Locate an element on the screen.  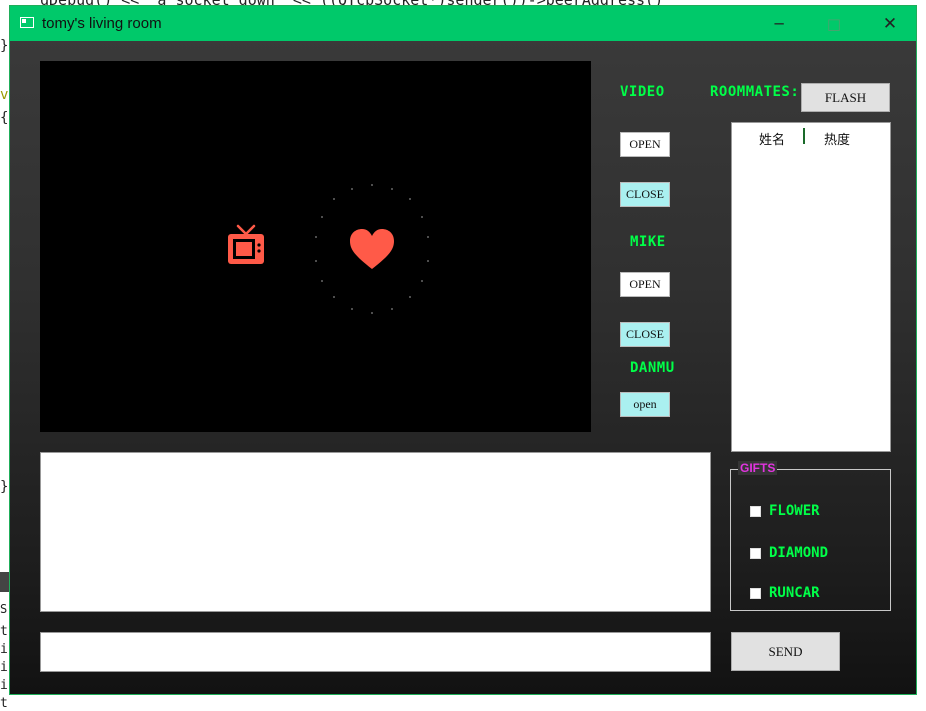
gift-option-runcar: RUNCAR is located at coordinates (785, 593).